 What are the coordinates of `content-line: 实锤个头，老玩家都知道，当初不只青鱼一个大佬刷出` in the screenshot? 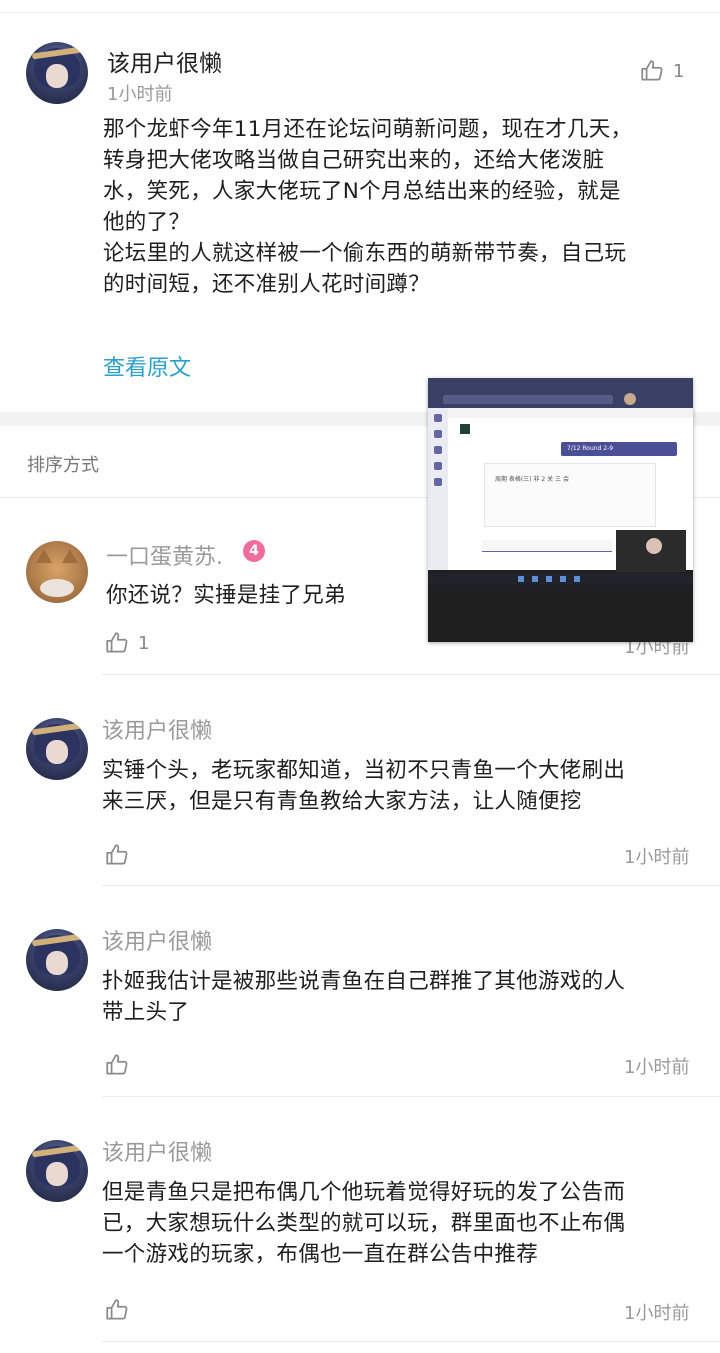 It's located at (364, 770).